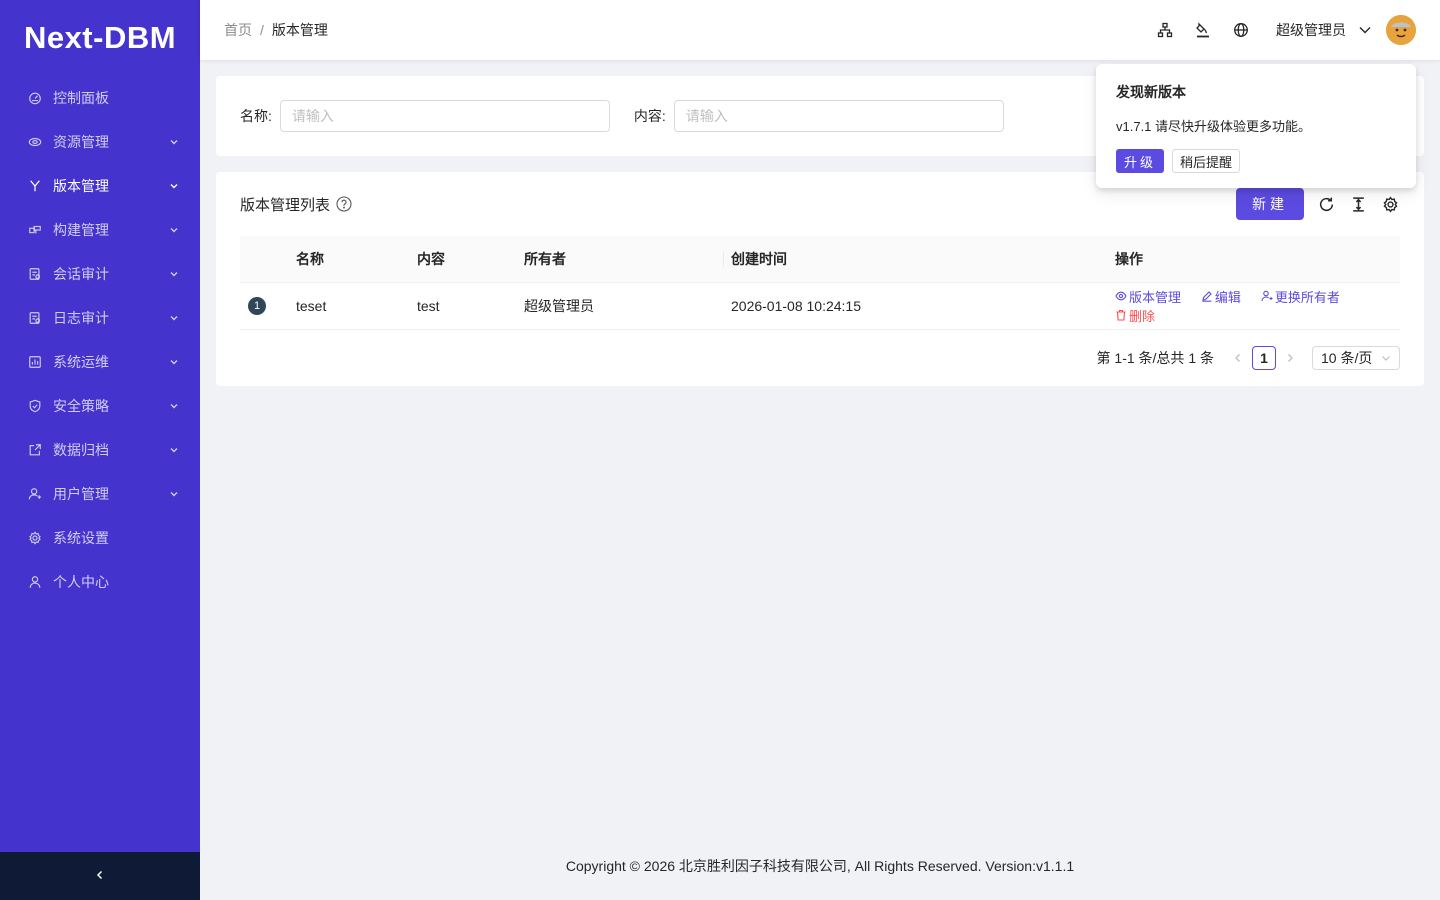  I want to click on header-actions: 超级管理员, so click(1281, 30).